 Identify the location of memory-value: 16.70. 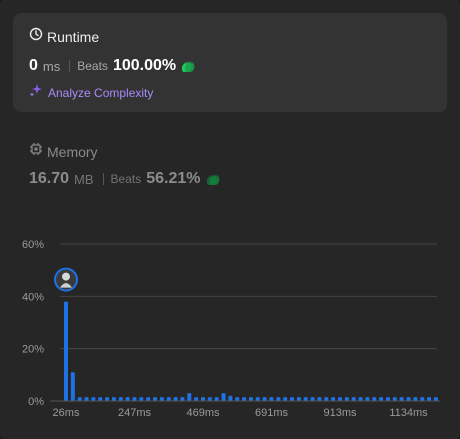
(49, 178).